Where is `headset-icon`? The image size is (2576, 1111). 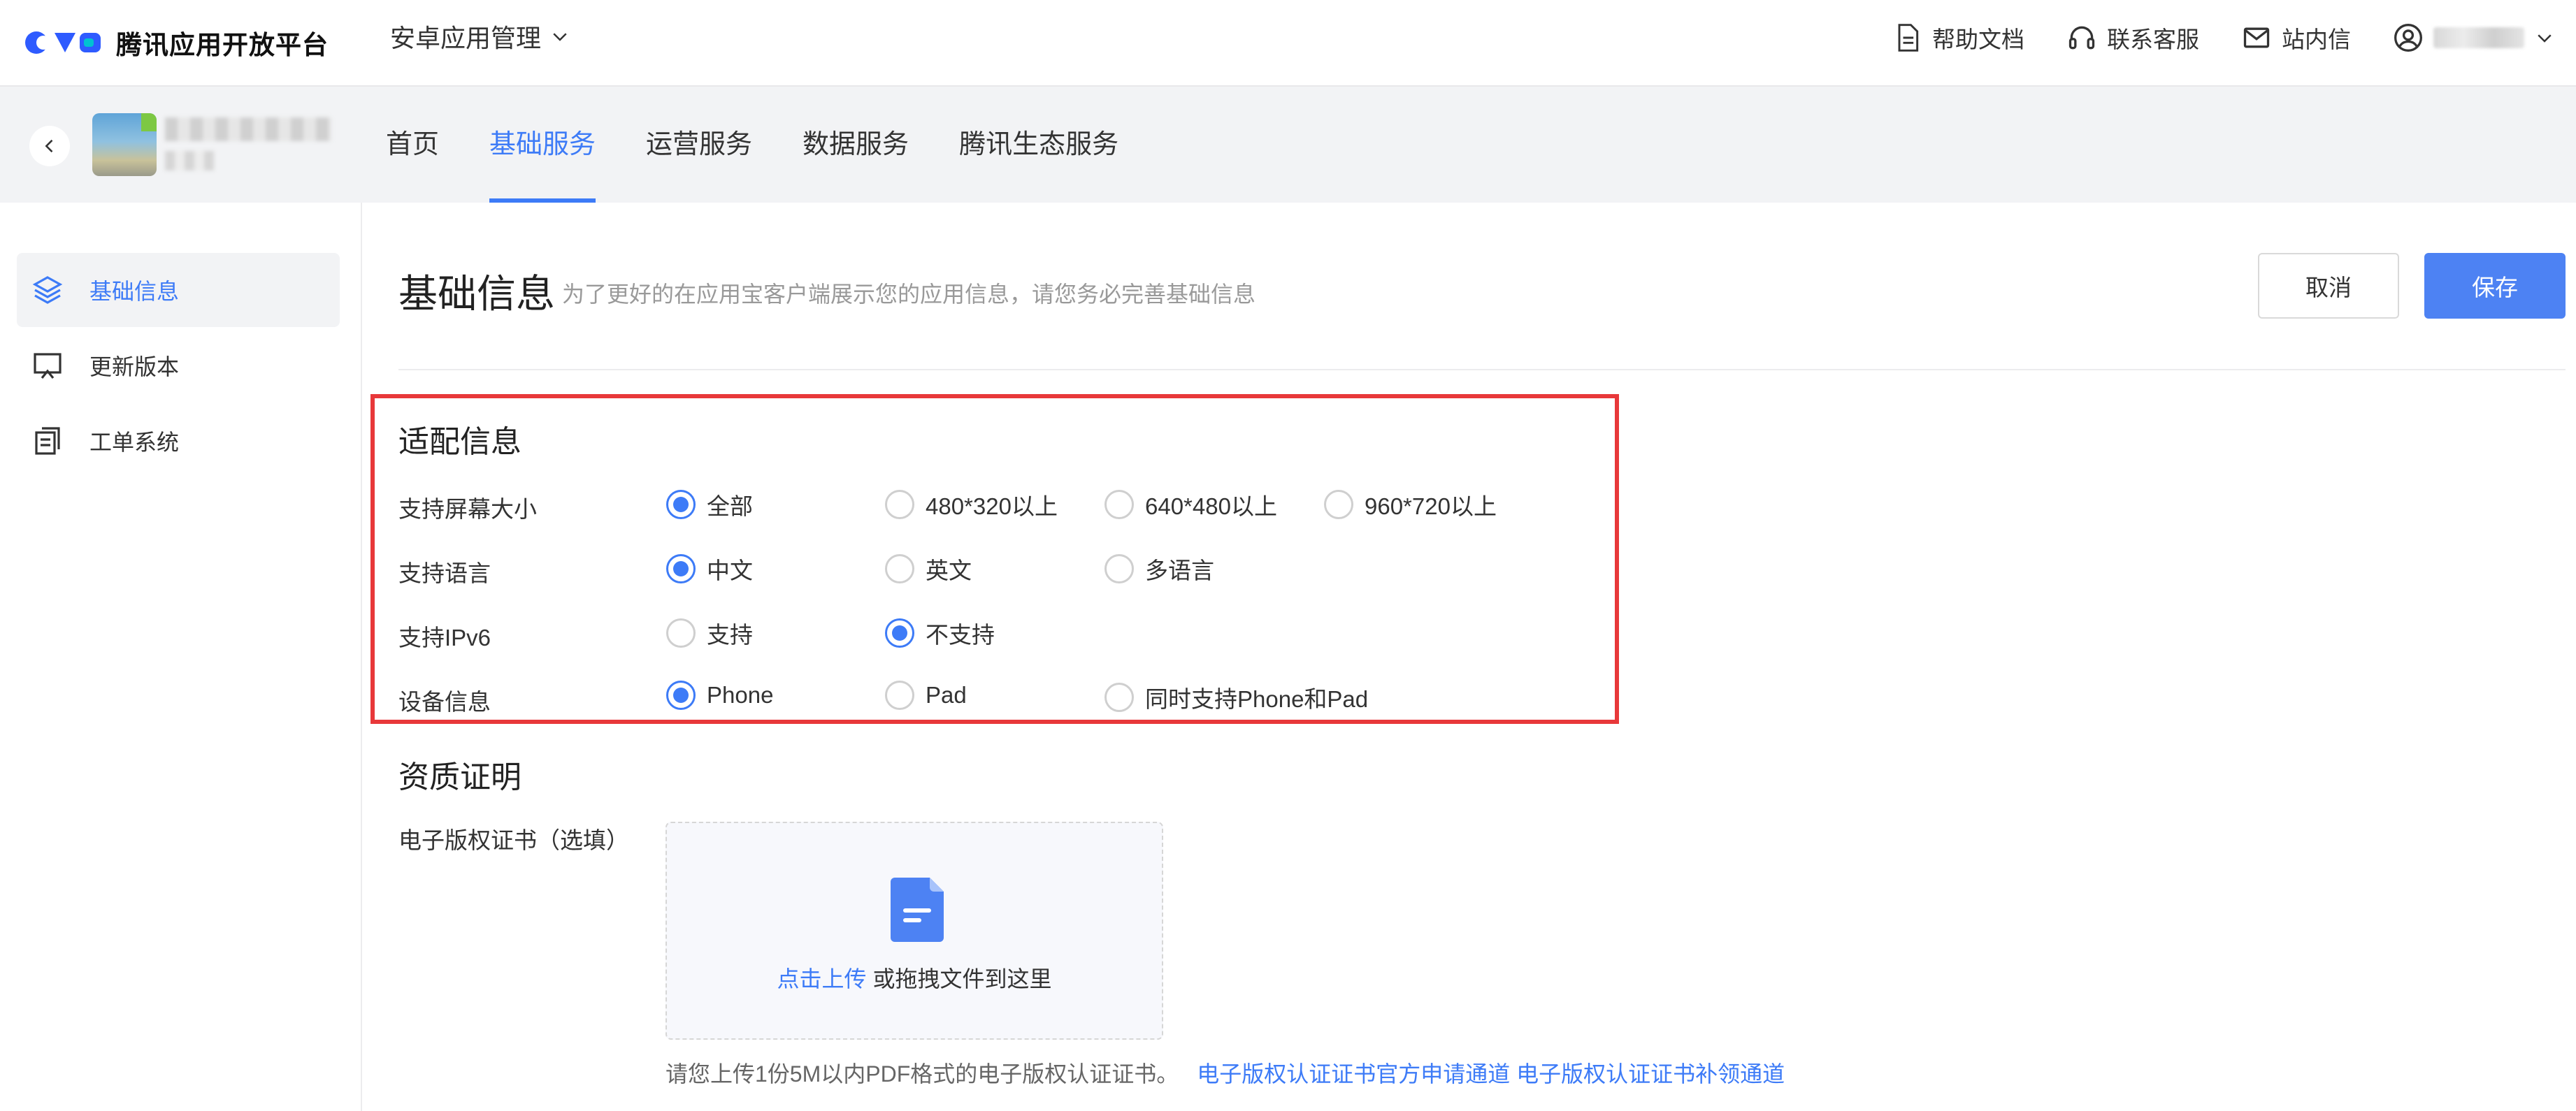
headset-icon is located at coordinates (2081, 38).